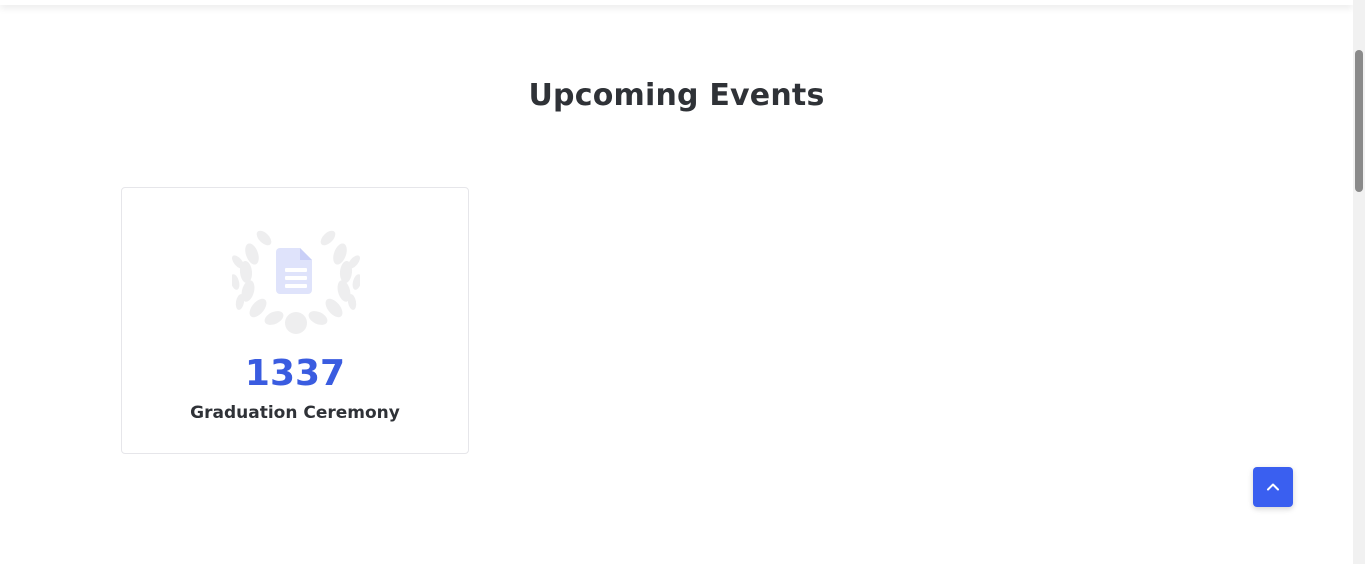  What do you see at coordinates (676, 95) in the screenshot?
I see `section-title: Upcoming Events` at bounding box center [676, 95].